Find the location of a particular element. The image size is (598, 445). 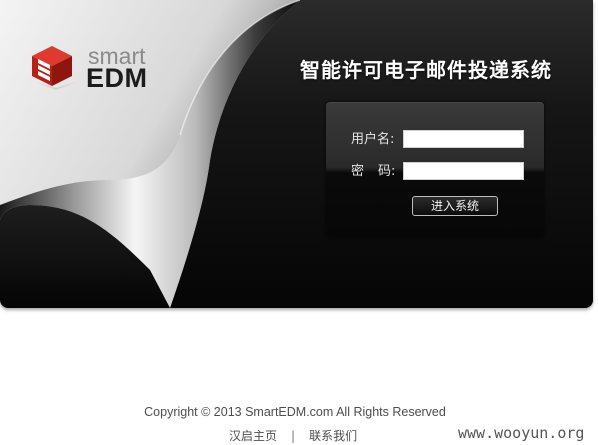

footer-link-home: 汉启主页 is located at coordinates (253, 436).